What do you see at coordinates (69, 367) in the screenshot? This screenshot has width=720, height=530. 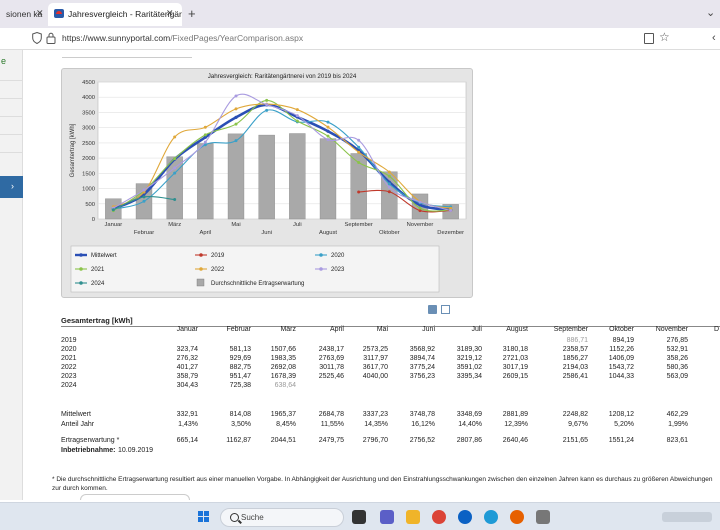 I see `table-row-label: 2022` at bounding box center [69, 367].